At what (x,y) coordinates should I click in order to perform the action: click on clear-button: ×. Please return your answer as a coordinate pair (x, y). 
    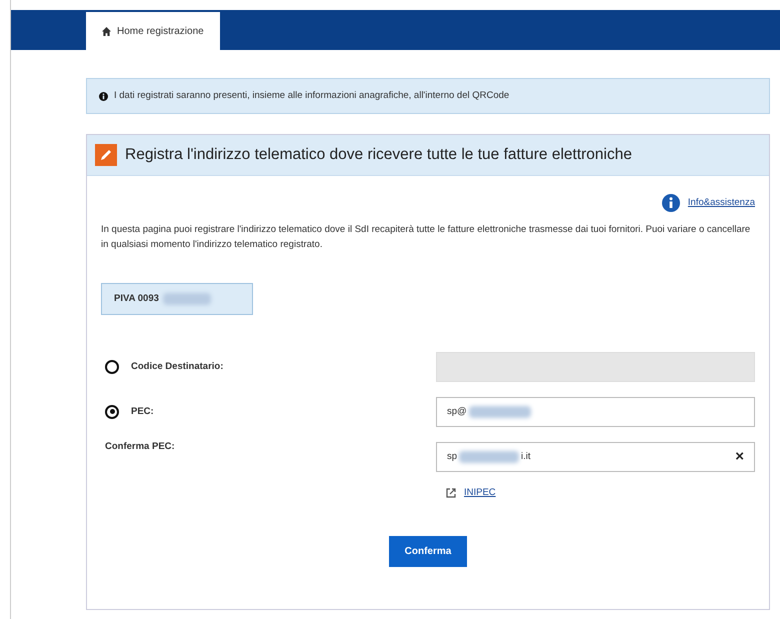
    Looking at the image, I should click on (739, 457).